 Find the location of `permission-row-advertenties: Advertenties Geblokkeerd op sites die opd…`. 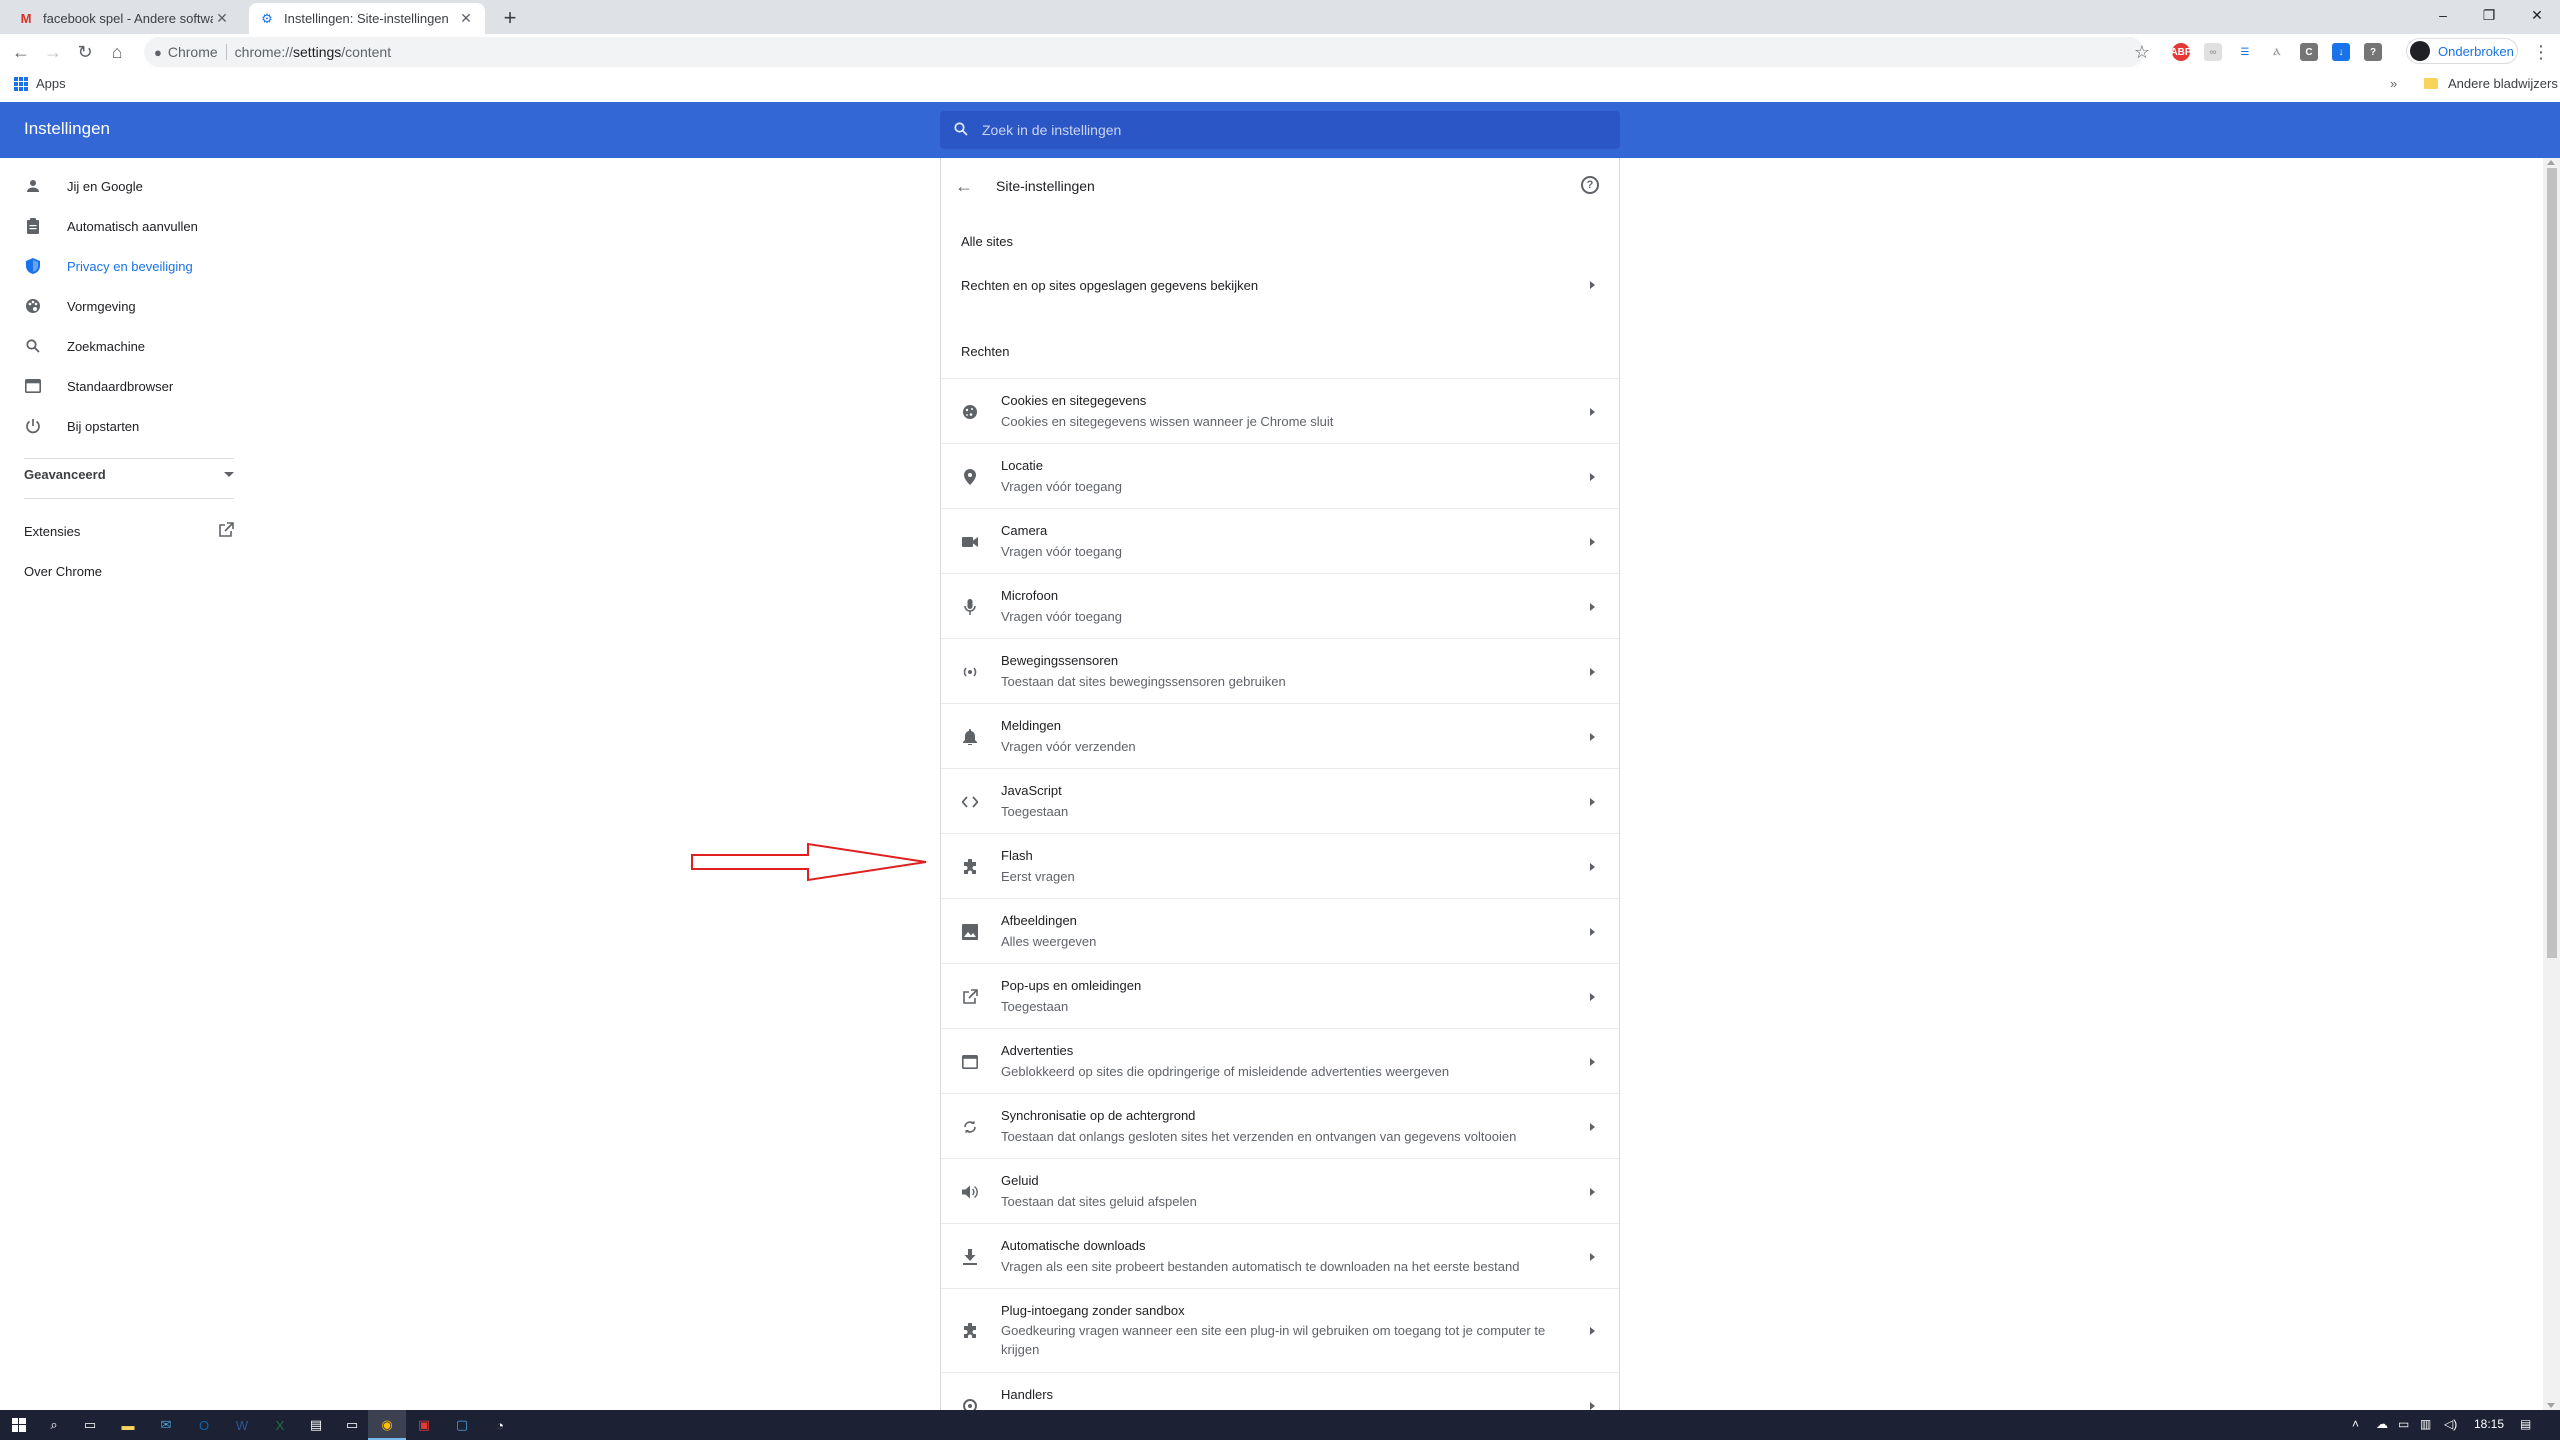

permission-row-advertenties: Advertenties Geblokkeerd op sites die opd… is located at coordinates (1280, 1060).